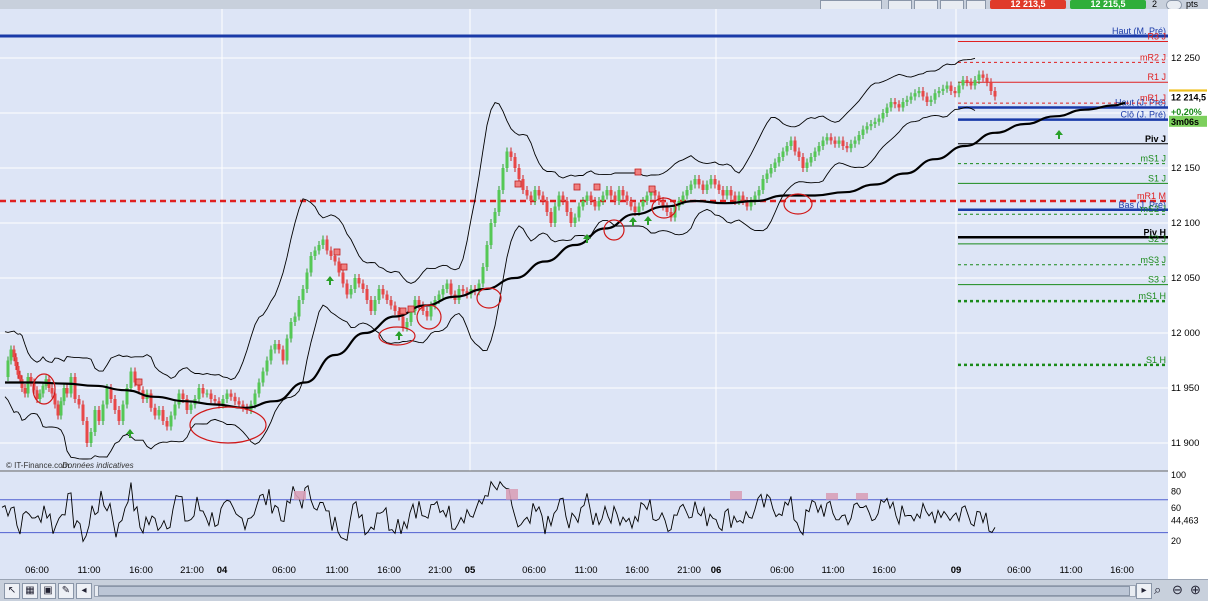 The image size is (1208, 601). What do you see at coordinates (1156, 37) in the screenshot?
I see `level-label: R3 J` at bounding box center [1156, 37].